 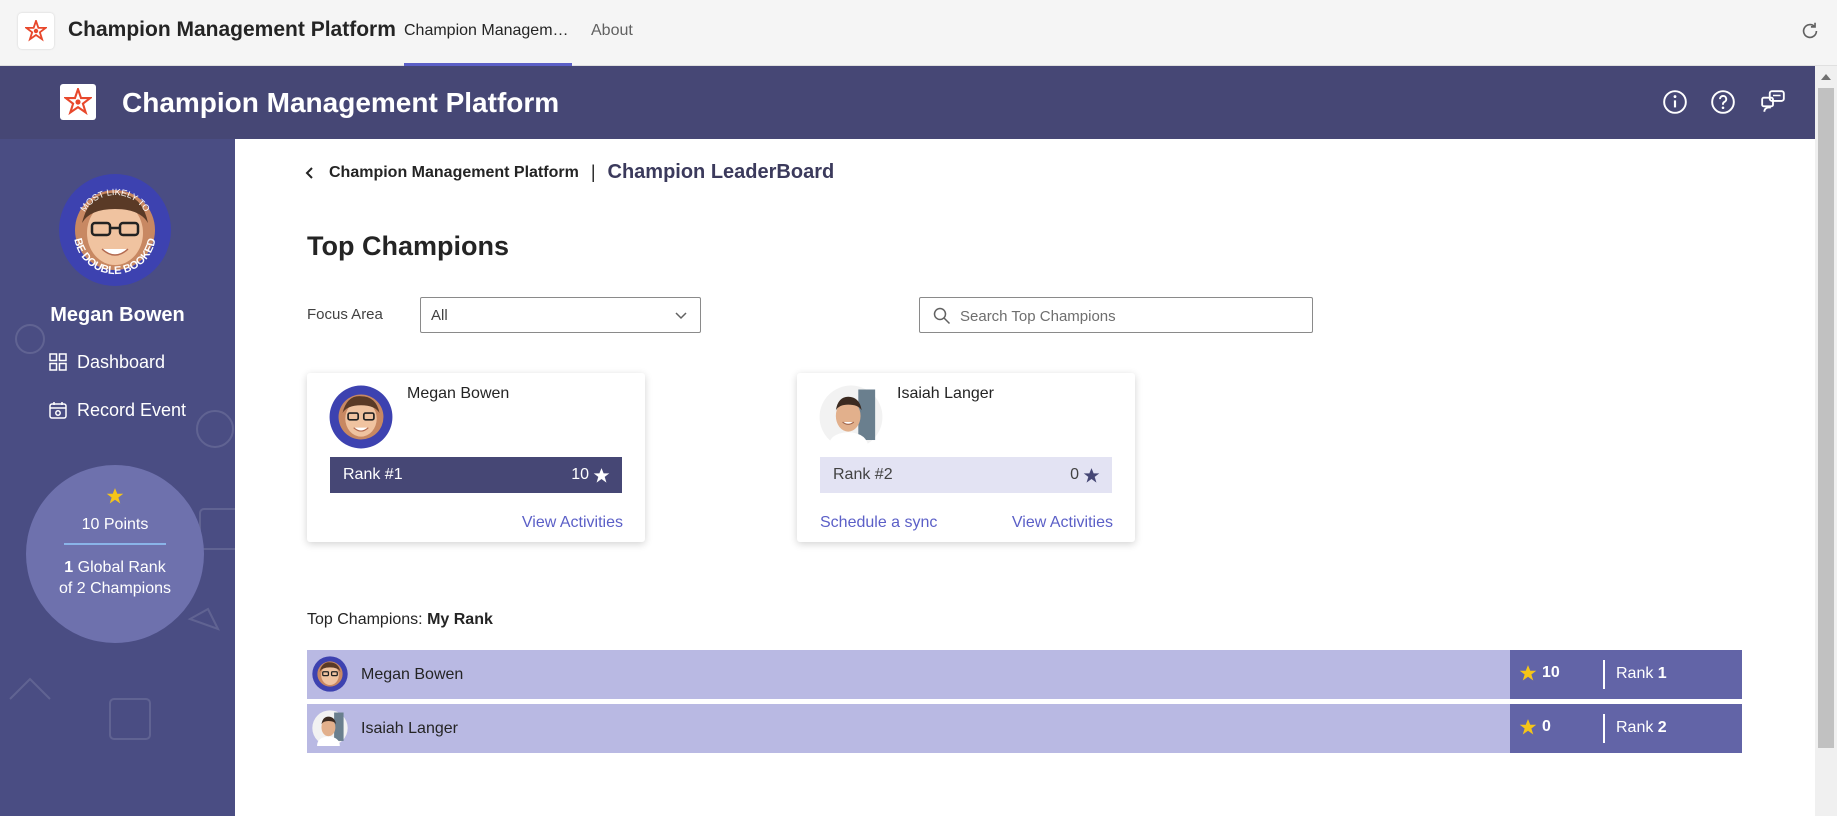 I want to click on row-rank: Rank 2, so click(x=1641, y=728).